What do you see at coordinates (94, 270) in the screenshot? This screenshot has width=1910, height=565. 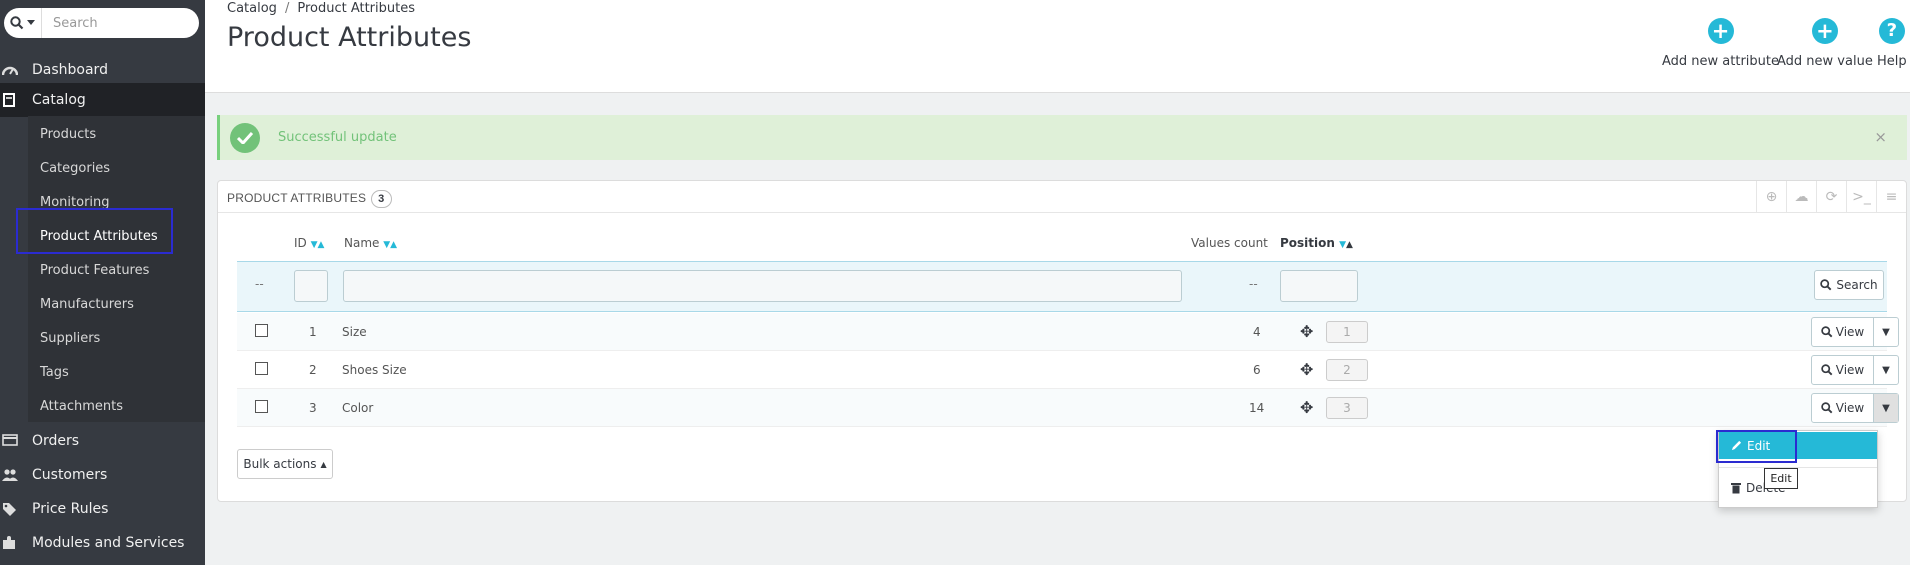 I see `submenu-item-product-features: Product Features` at bounding box center [94, 270].